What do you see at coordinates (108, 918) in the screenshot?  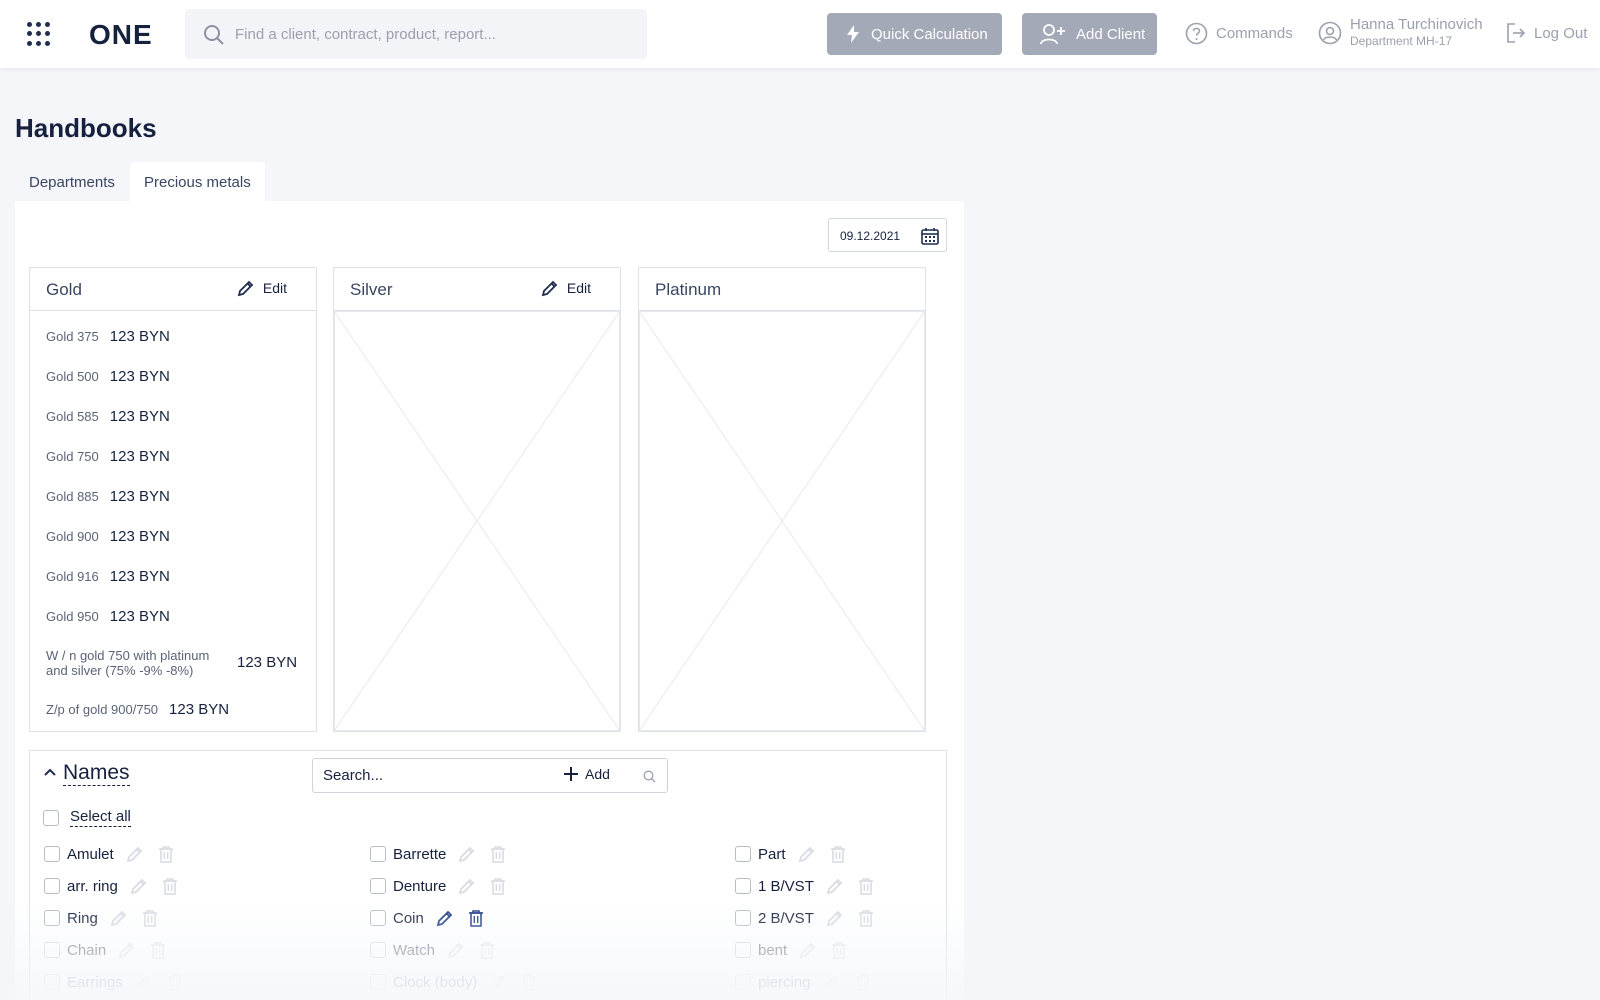 I see `name-item: Ring` at bounding box center [108, 918].